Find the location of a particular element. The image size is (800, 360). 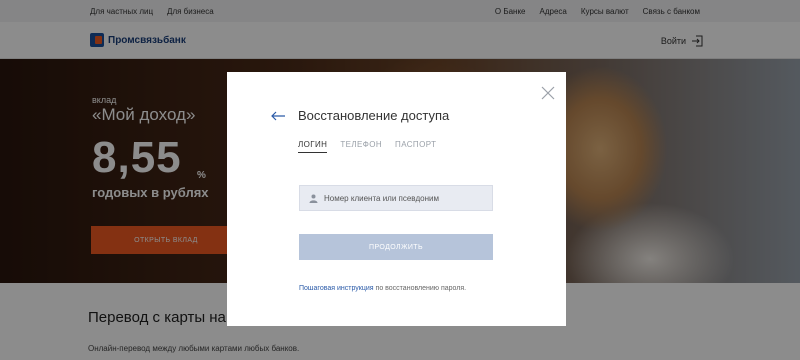

continue-button: ПРОДОЛЖИТЬ is located at coordinates (396, 247).